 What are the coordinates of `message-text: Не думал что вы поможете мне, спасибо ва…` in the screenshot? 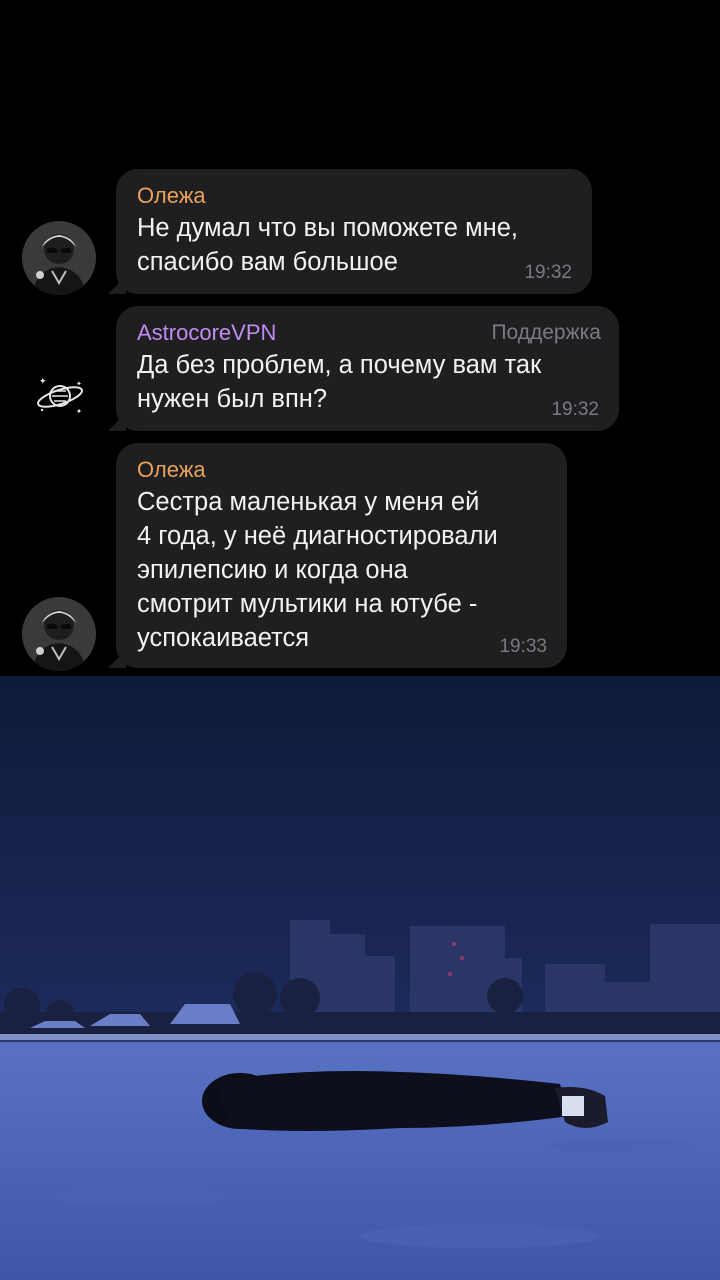 It's located at (327, 245).